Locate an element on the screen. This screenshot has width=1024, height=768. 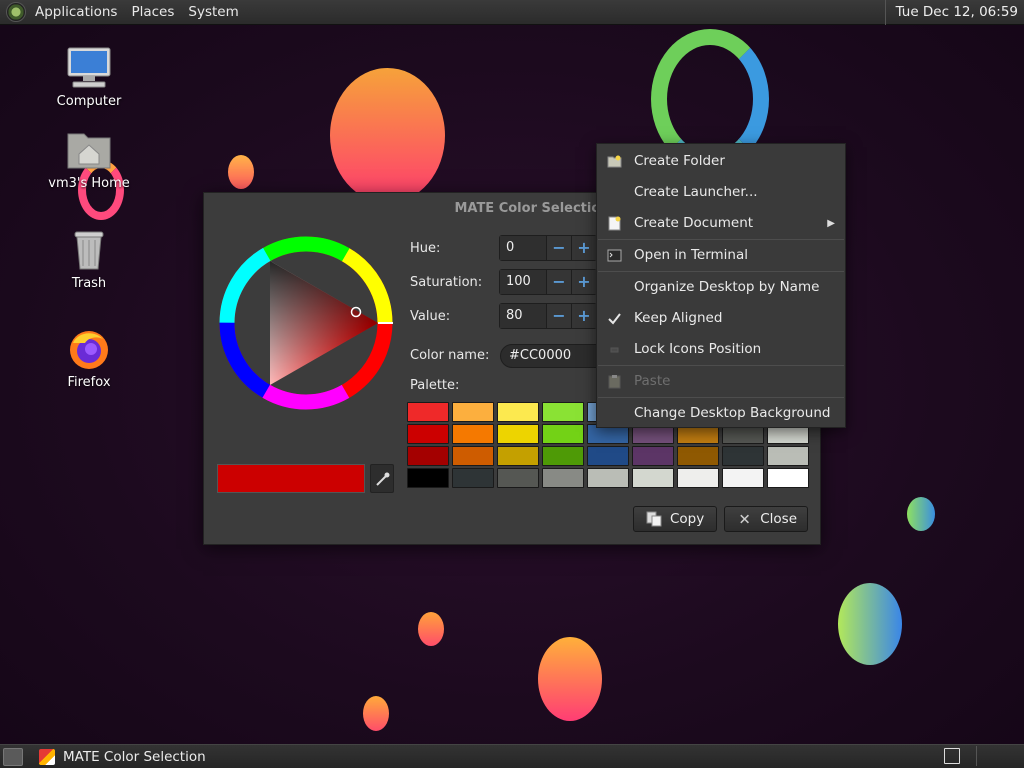
value-value: 80 is located at coordinates (523, 316).